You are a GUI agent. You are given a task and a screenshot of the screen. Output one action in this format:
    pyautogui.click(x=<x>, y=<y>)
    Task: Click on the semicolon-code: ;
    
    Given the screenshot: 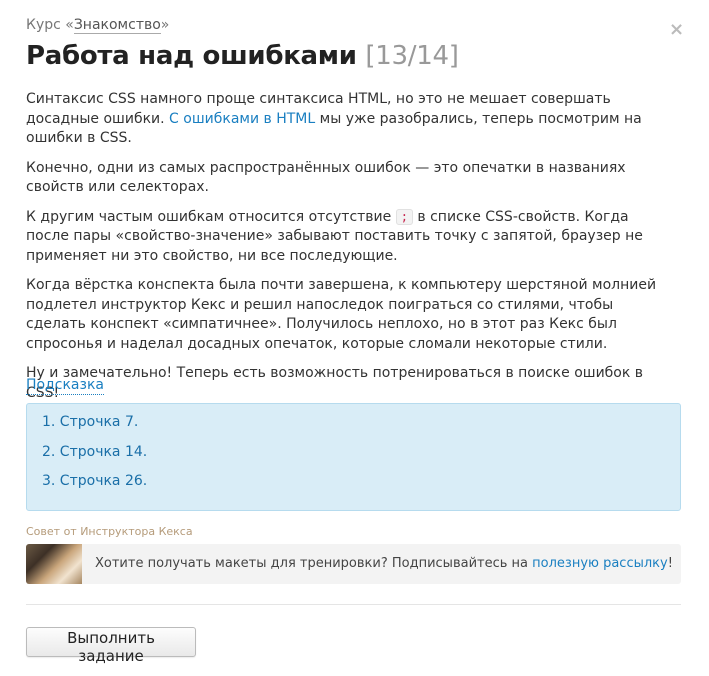 What is the action you would take?
    pyautogui.click(x=404, y=216)
    